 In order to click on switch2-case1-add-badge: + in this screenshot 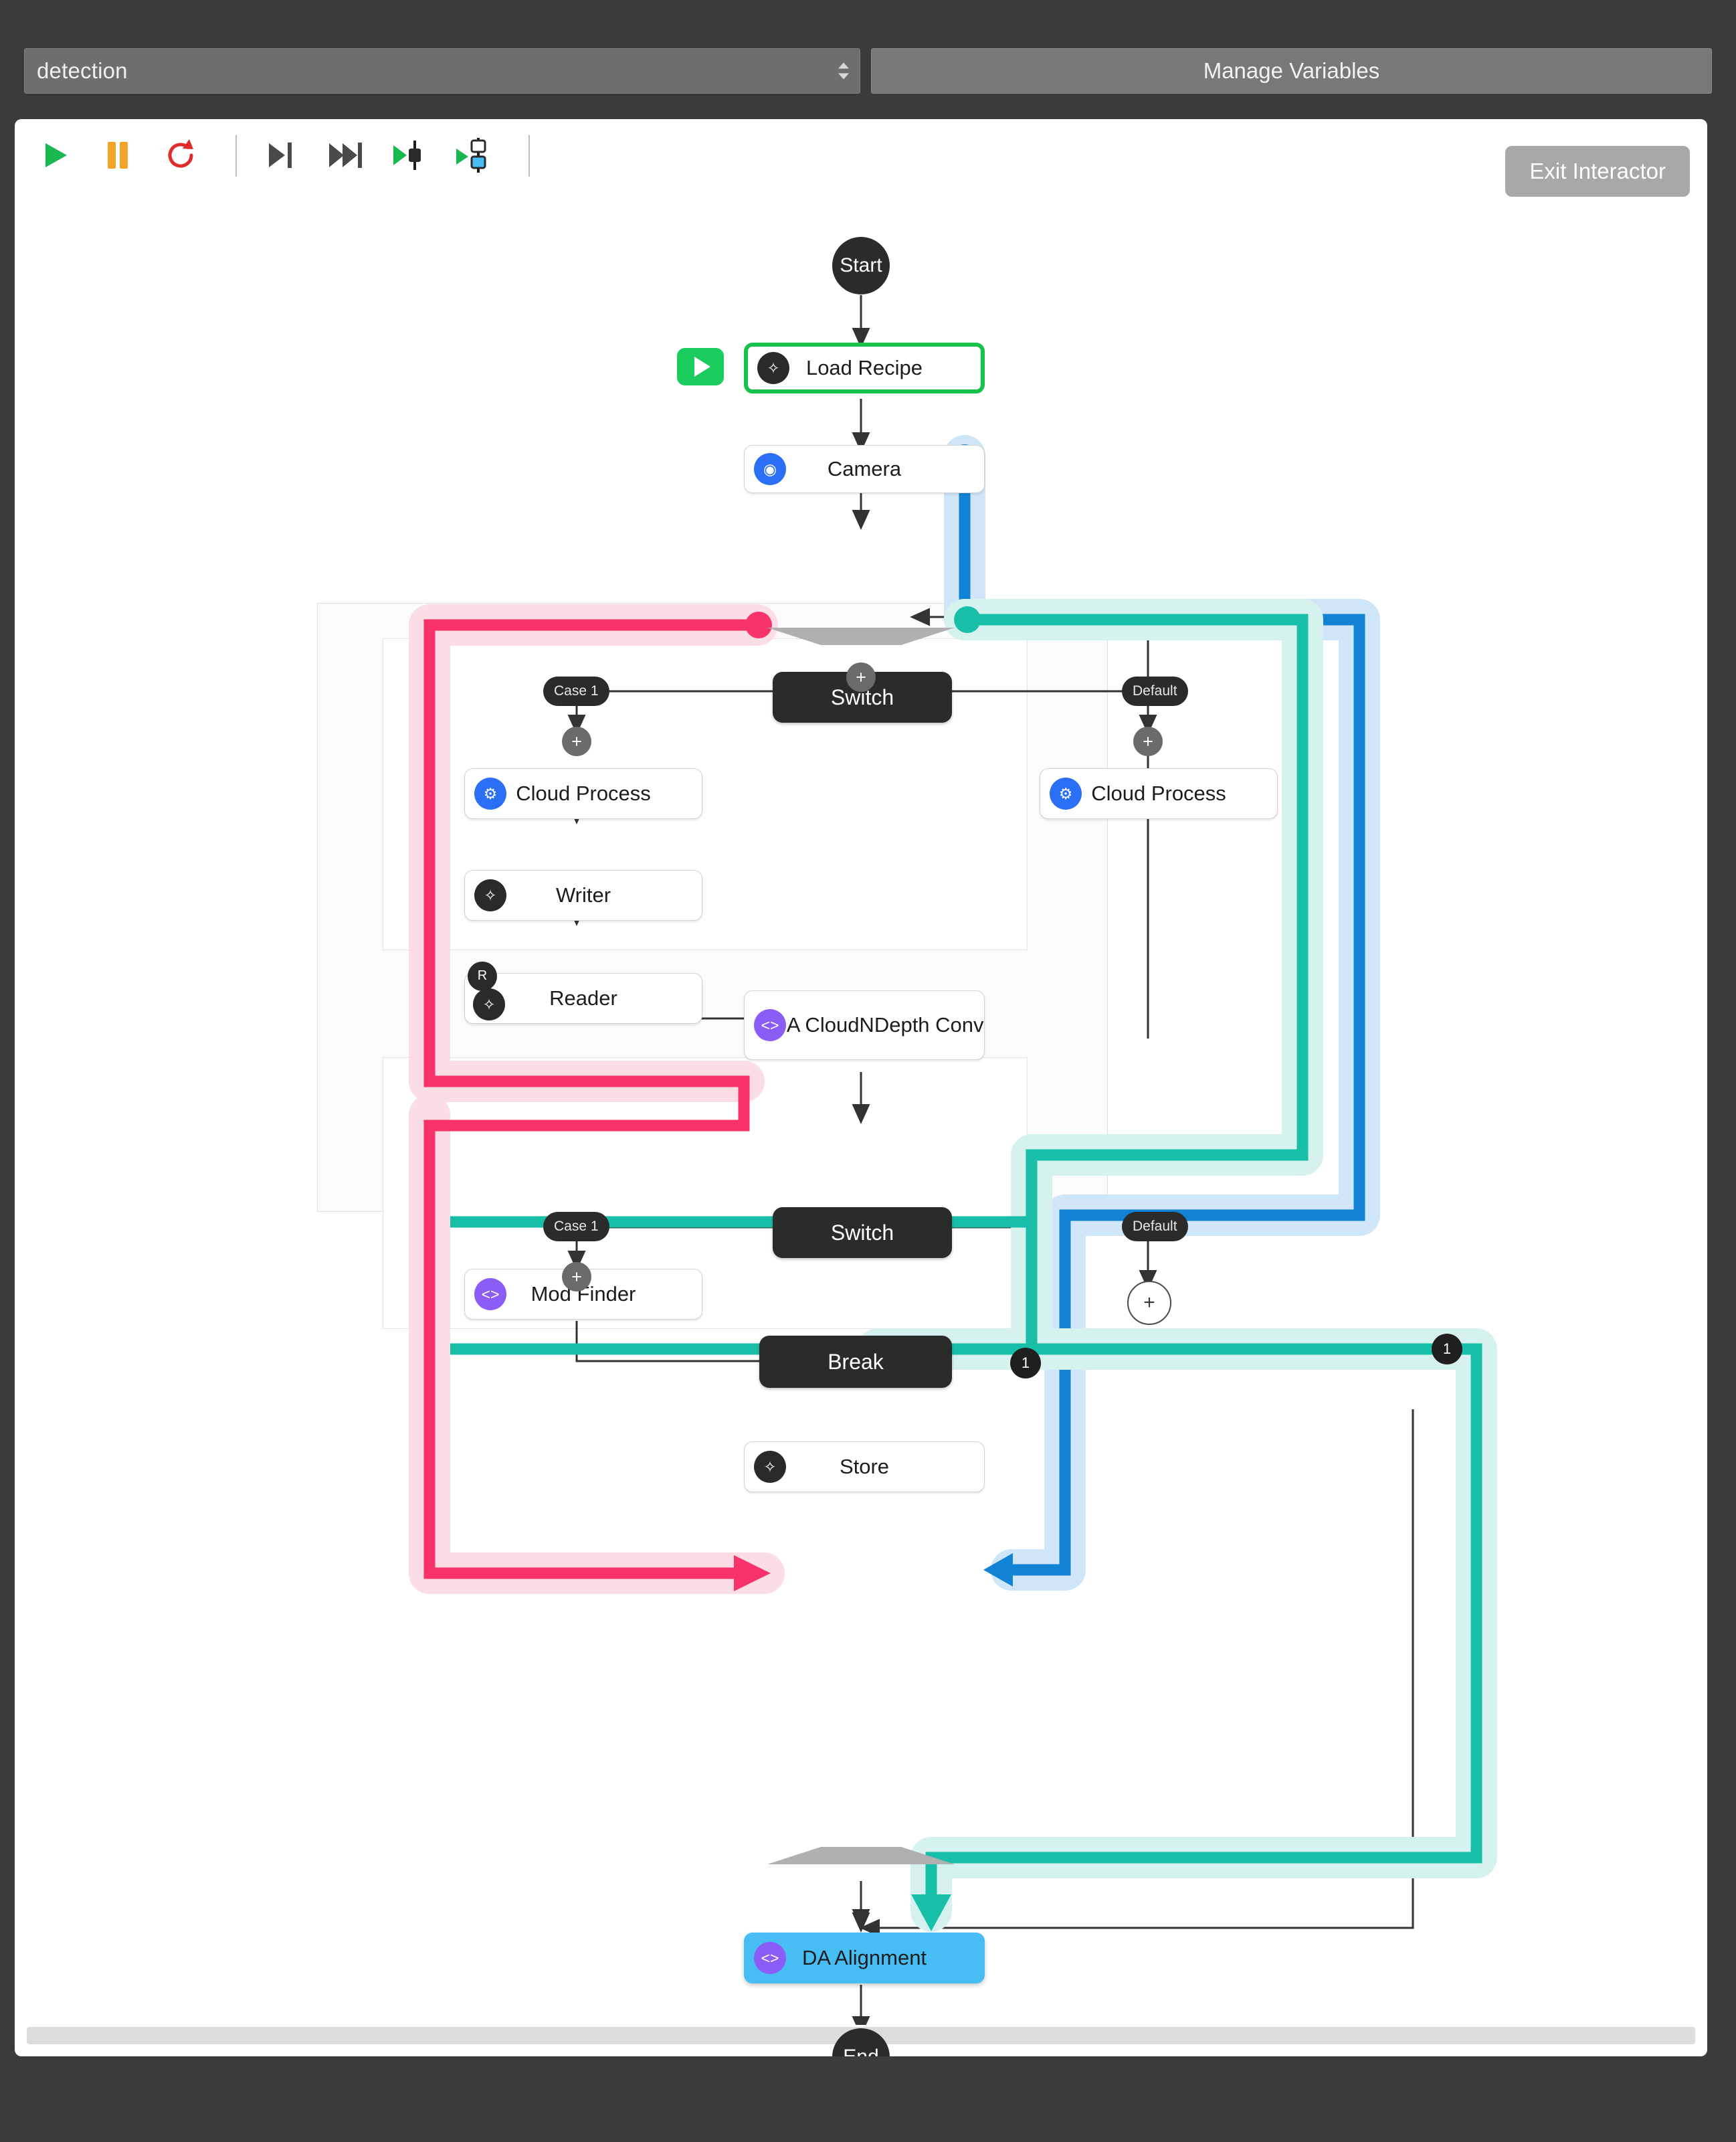, I will do `click(576, 1276)`.